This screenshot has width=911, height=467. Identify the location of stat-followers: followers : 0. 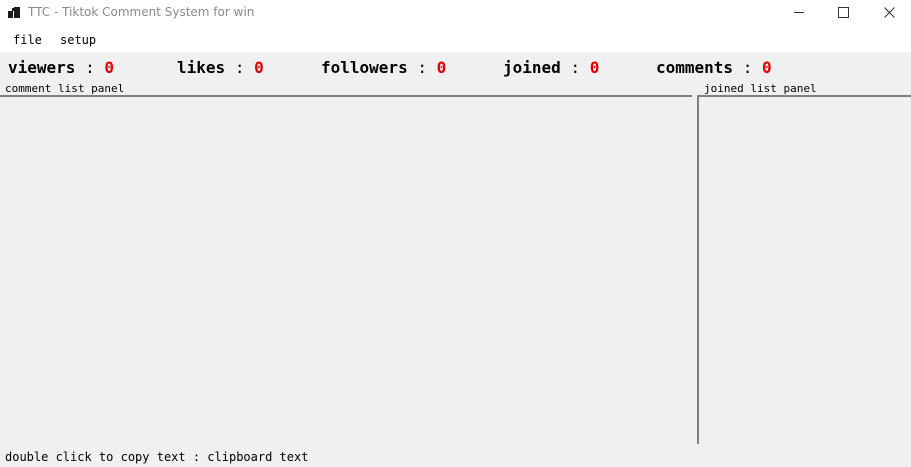
(384, 67).